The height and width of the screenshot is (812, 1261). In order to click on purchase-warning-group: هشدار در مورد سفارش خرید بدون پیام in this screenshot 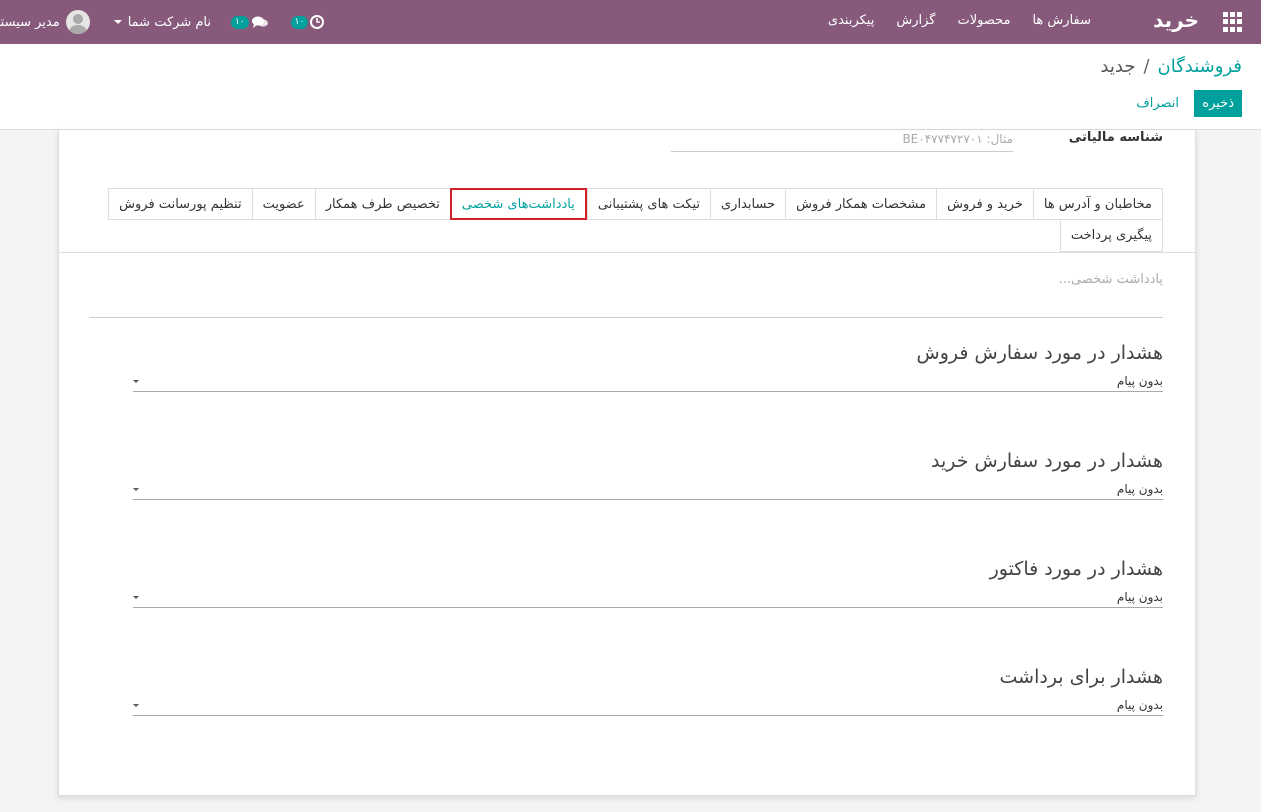, I will do `click(648, 475)`.